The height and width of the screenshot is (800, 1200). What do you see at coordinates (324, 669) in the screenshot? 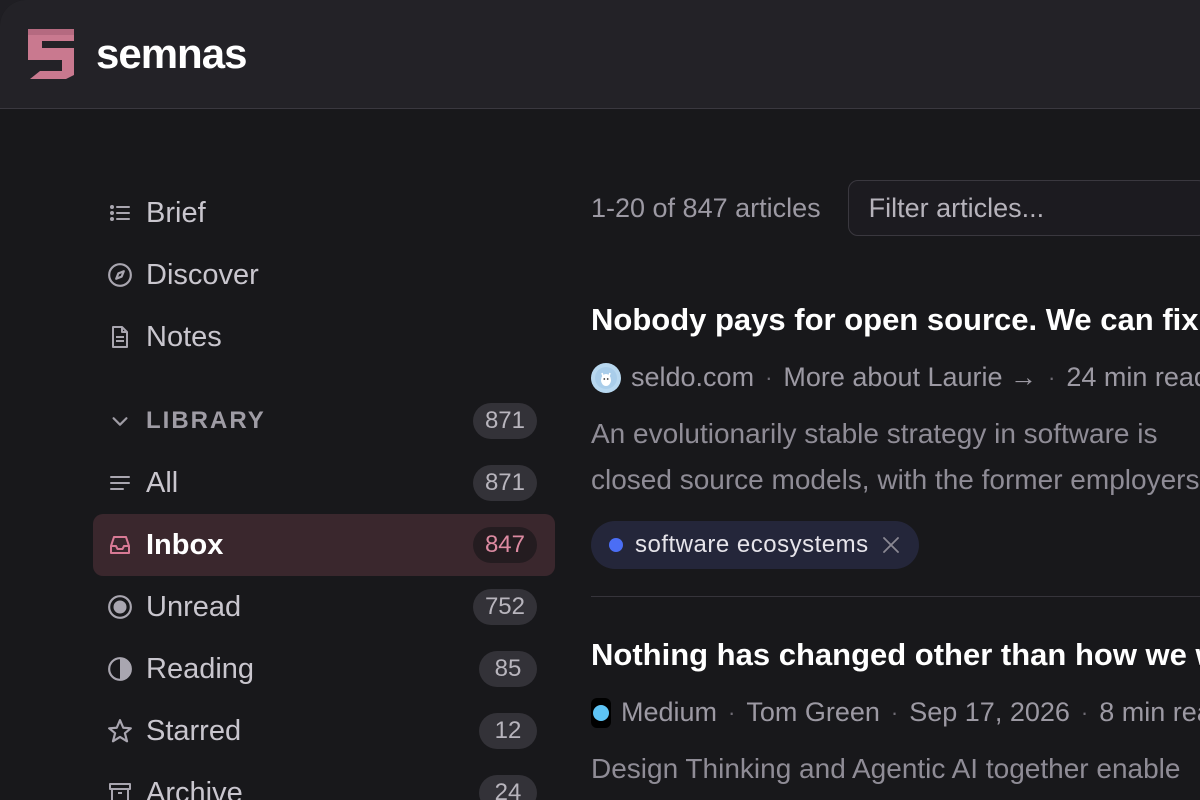
I see `sidebar-item-reading: Reading 85` at bounding box center [324, 669].